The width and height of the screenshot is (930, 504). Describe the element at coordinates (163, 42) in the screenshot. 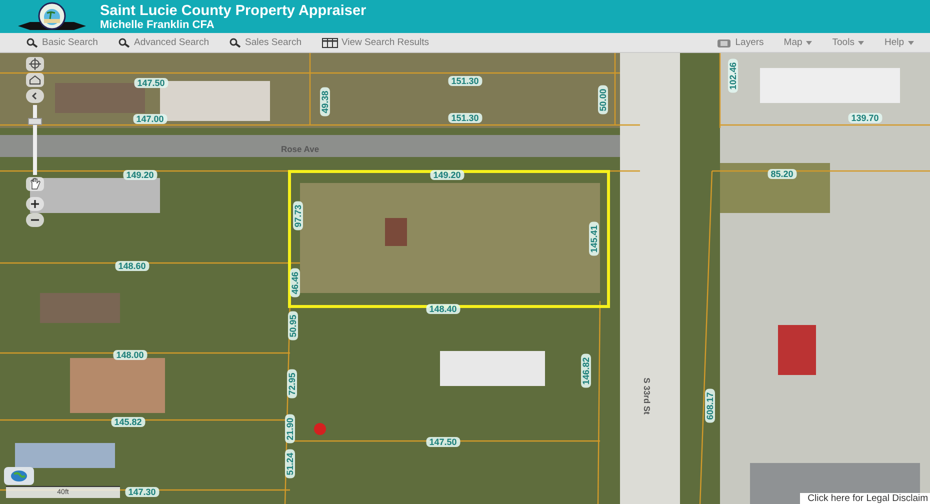

I see `toolbar-link: Advanced Search` at that location.